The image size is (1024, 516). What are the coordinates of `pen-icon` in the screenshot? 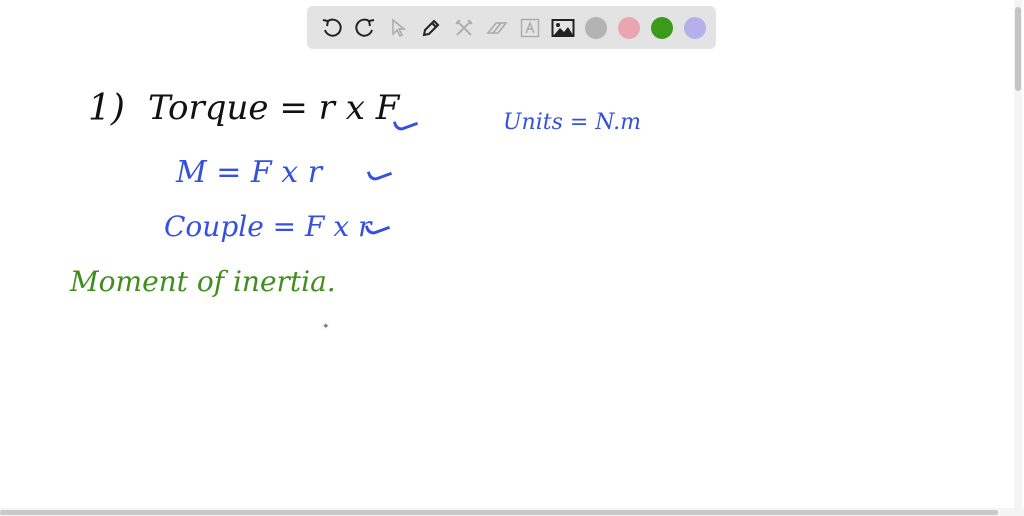 It's located at (430, 27).